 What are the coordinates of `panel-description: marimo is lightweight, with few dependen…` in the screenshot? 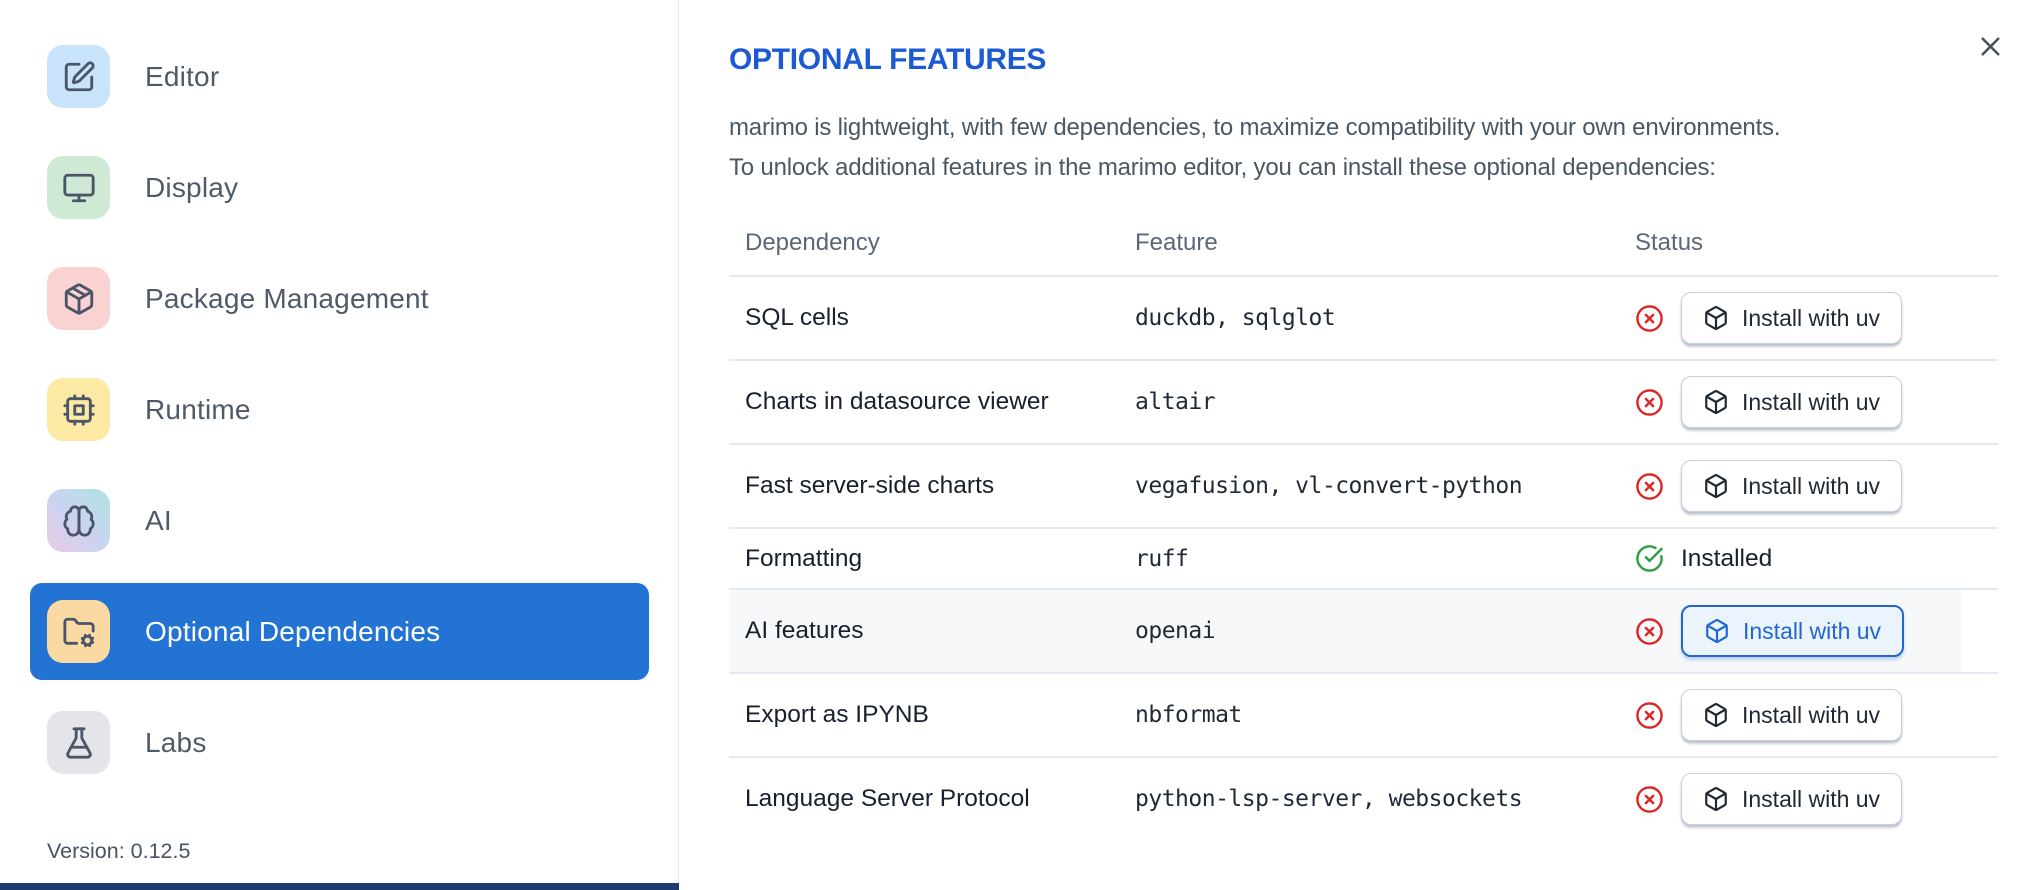 It's located at (1363, 147).